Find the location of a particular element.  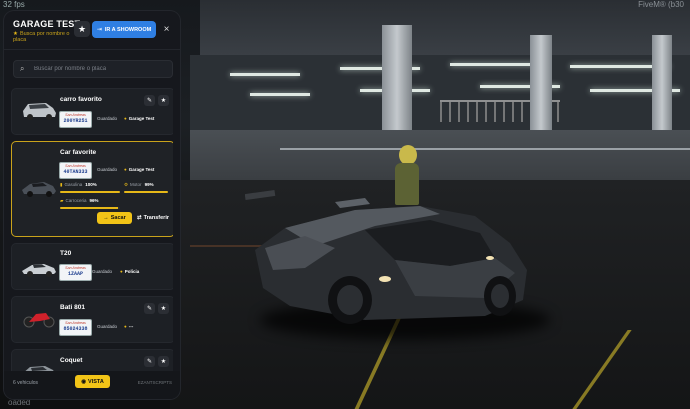

showroom-button: ⇥ IR A SHOWROOM is located at coordinates (124, 29).